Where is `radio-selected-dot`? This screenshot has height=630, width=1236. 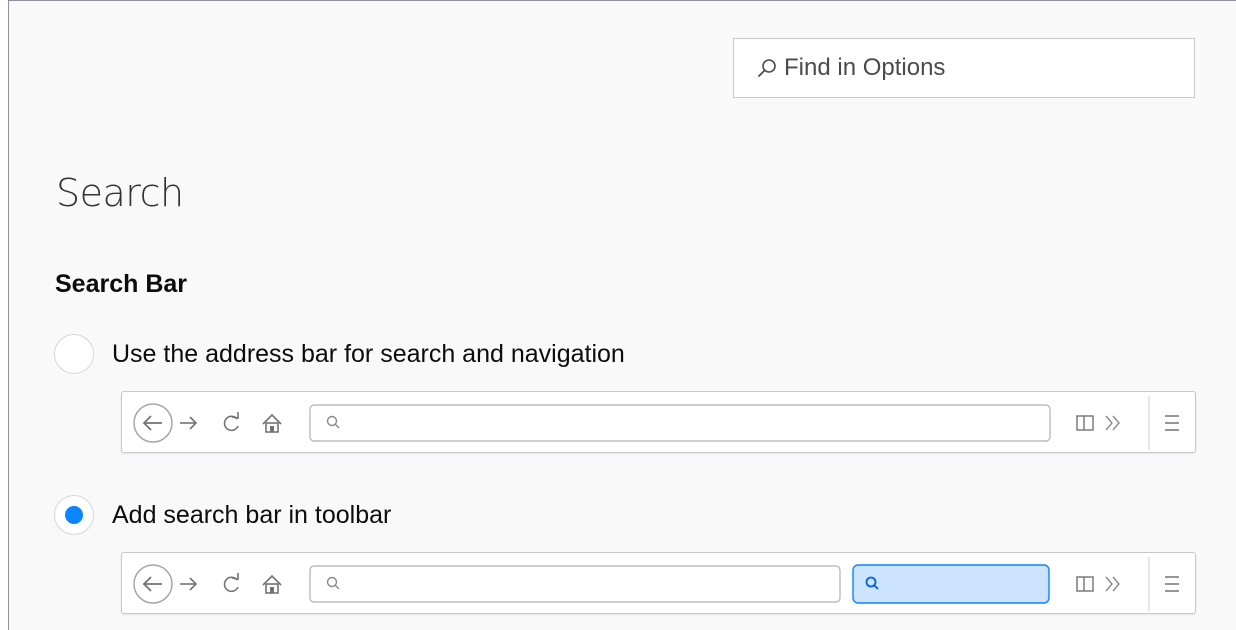 radio-selected-dot is located at coordinates (74, 515).